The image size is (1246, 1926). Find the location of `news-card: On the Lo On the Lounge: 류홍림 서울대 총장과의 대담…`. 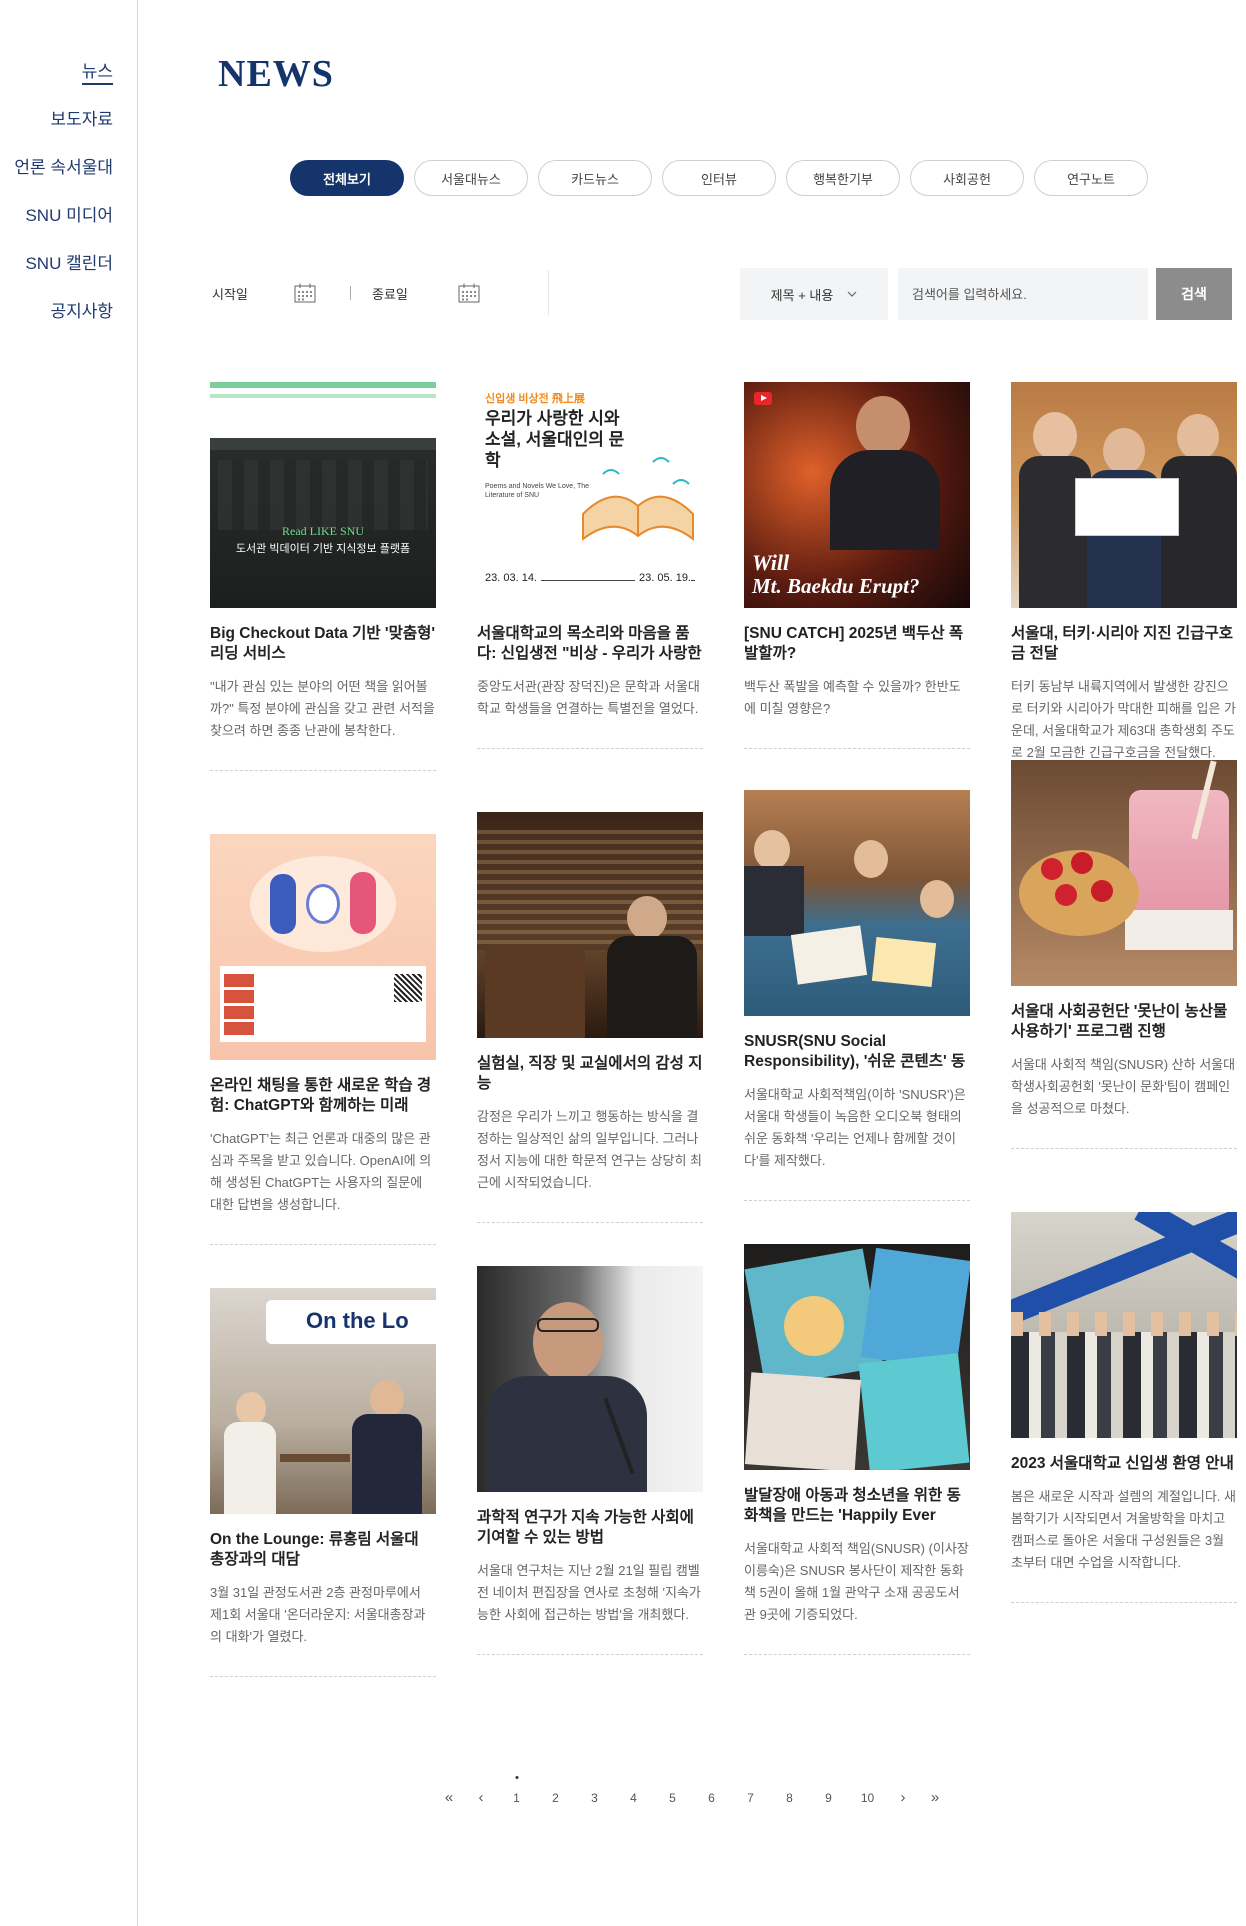

news-card: On the Lo On the Lounge: 류홍림 서울대 총장과의 대담… is located at coordinates (323, 1482).